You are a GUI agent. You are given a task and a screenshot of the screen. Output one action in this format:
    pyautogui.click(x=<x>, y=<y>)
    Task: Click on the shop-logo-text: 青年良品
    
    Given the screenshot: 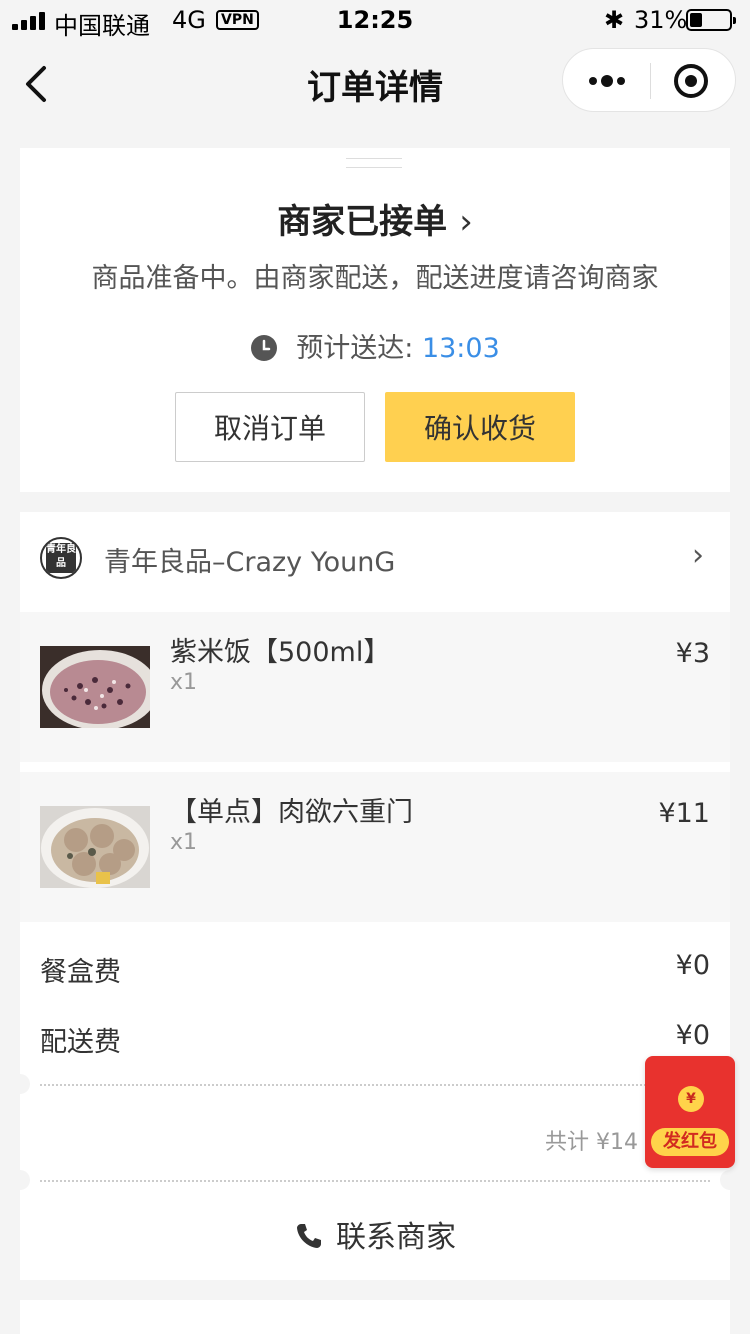 What is the action you would take?
    pyautogui.click(x=61, y=558)
    